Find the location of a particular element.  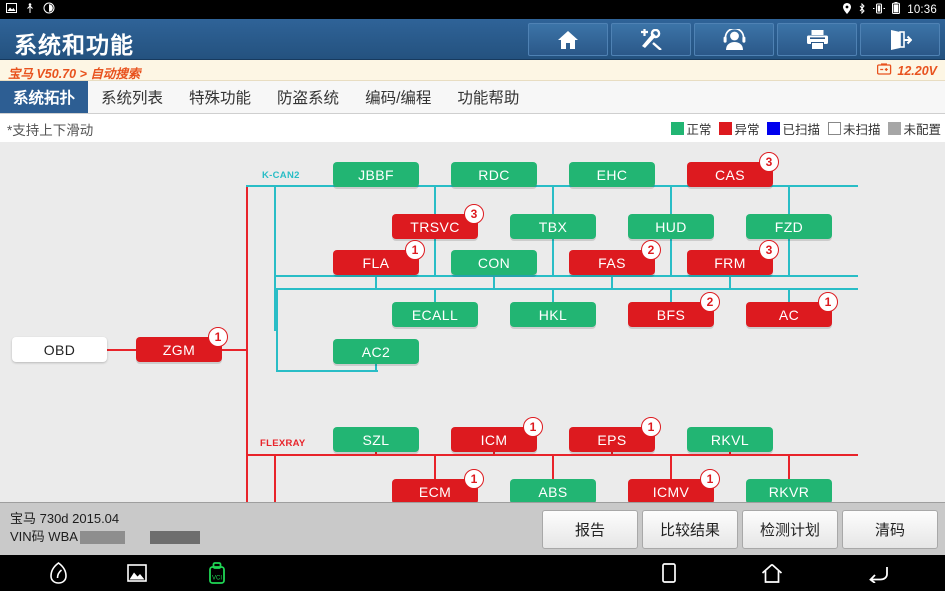

bus-label: K-CAN2 is located at coordinates (281, 175).